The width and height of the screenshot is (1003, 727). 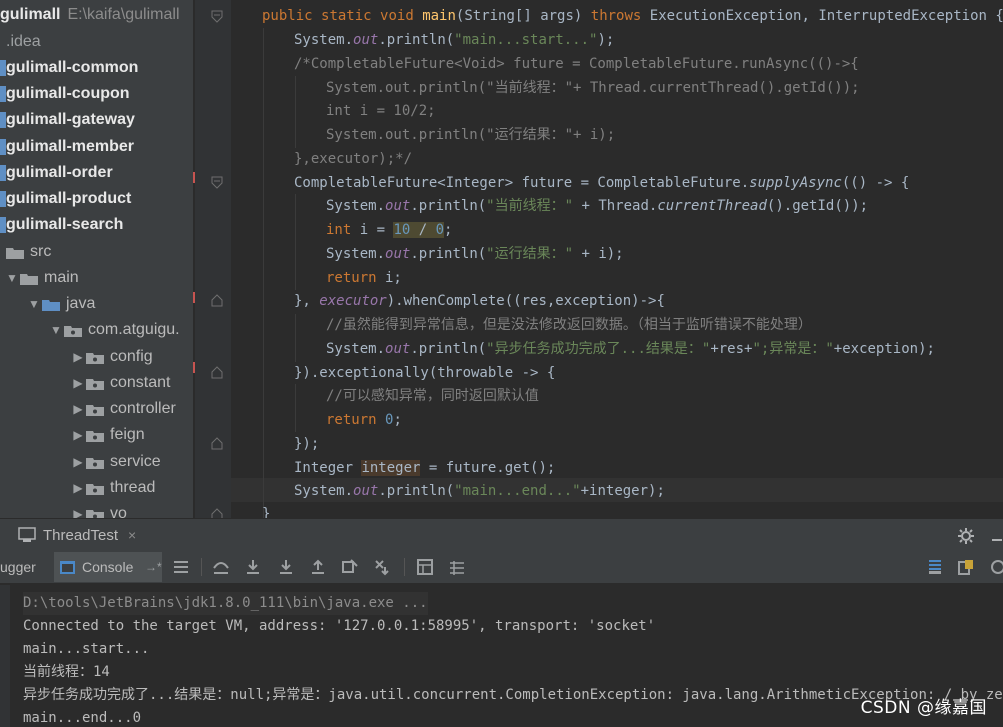 I want to click on code-line: }).exceptionally(throwable -> {, so click(x=424, y=373).